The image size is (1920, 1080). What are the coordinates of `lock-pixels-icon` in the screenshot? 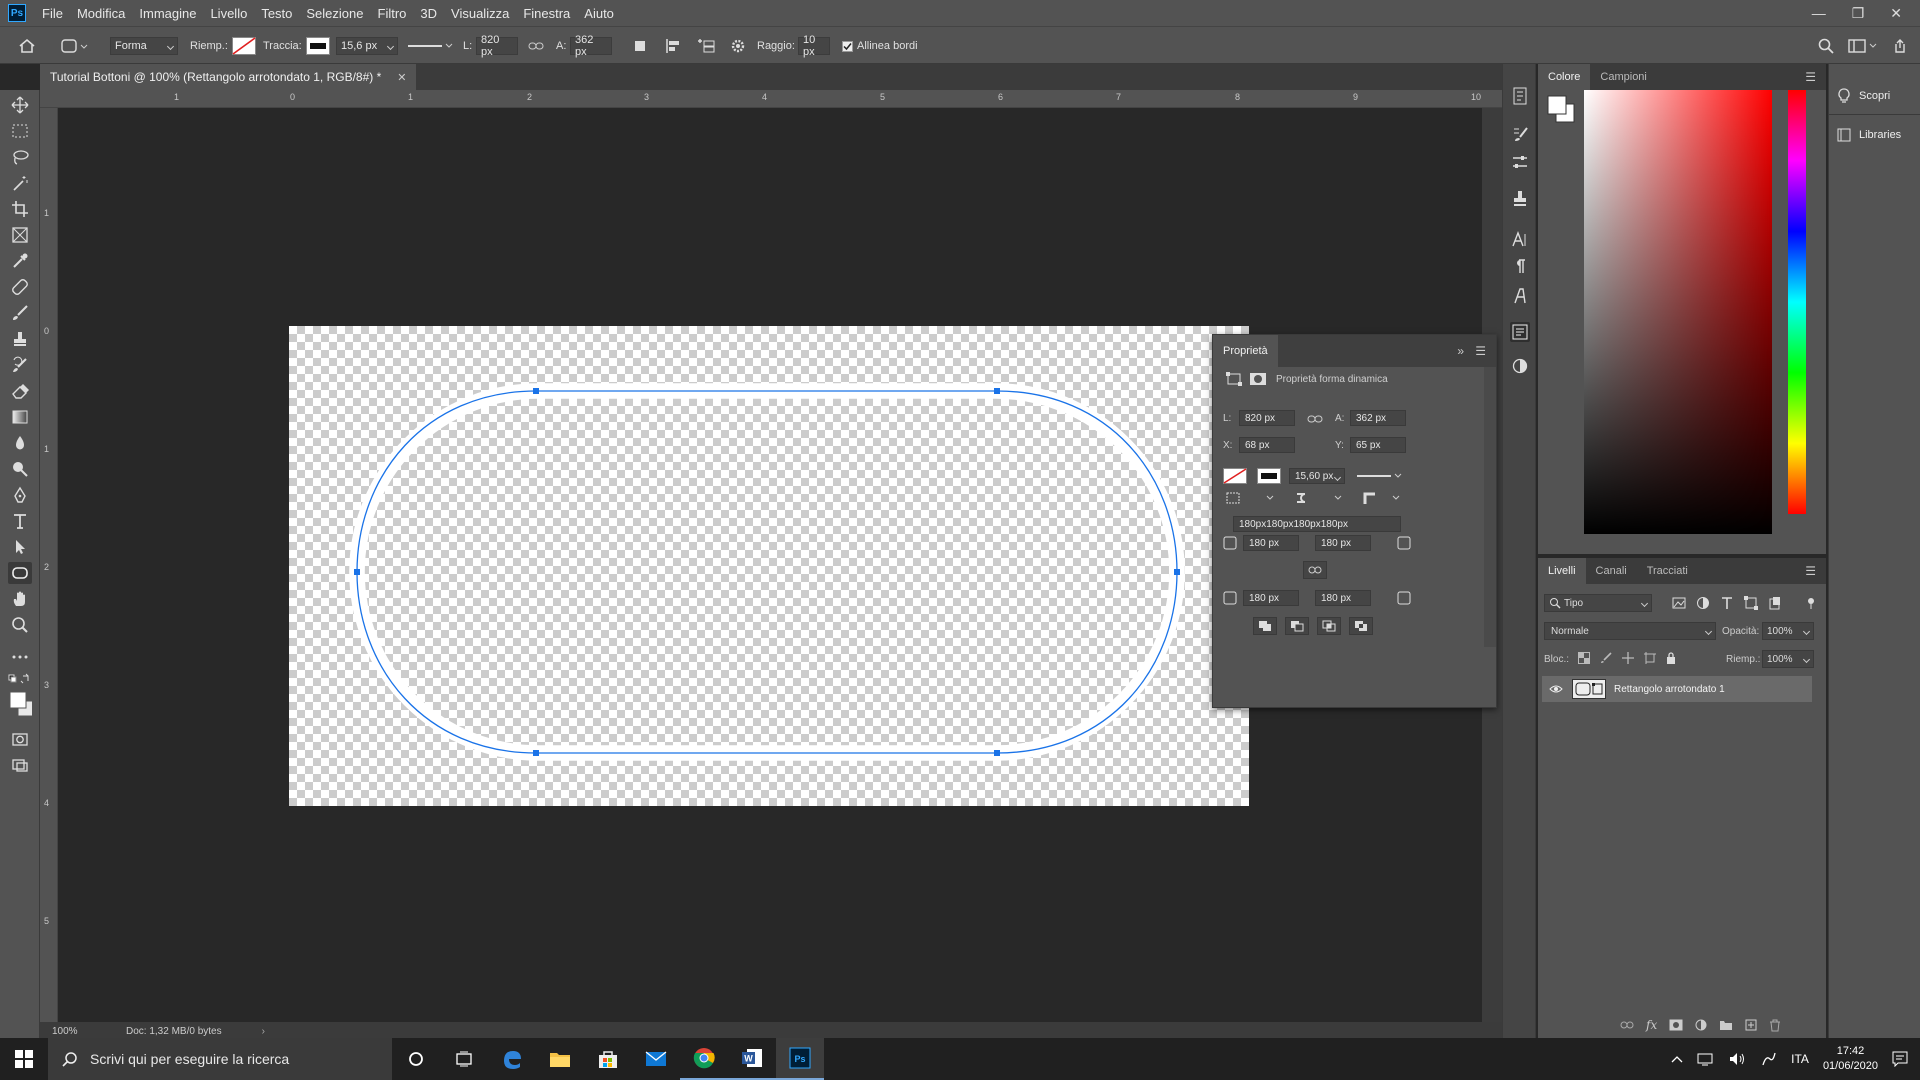 It's located at (1606, 658).